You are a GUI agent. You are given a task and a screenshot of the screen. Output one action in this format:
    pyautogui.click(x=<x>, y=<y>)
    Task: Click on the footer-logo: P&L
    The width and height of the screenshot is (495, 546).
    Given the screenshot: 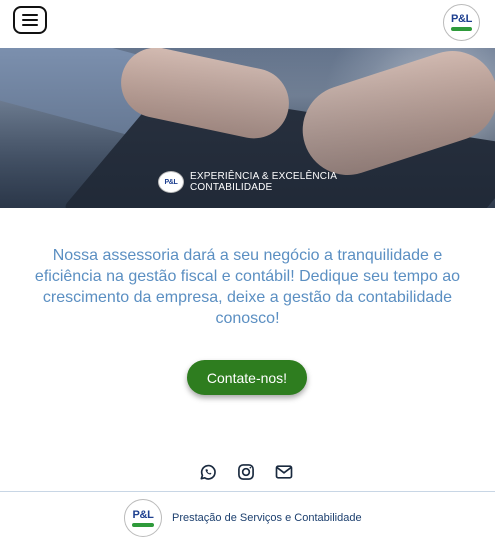 What is the action you would take?
    pyautogui.click(x=143, y=518)
    